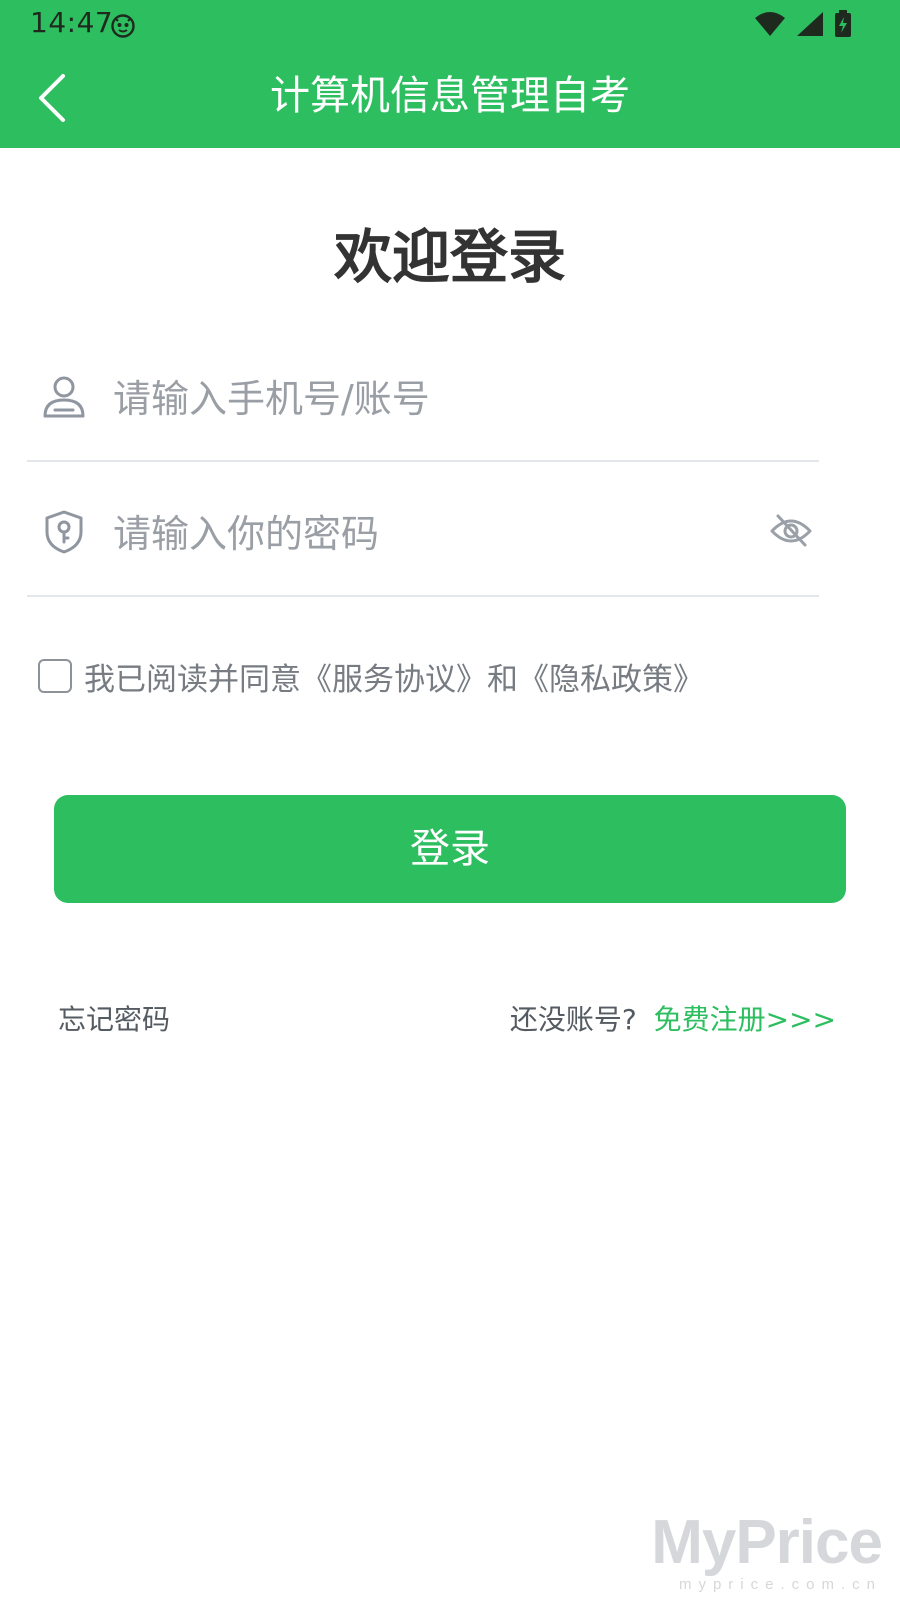 The height and width of the screenshot is (1600, 900). I want to click on password-input, so click(423, 534).